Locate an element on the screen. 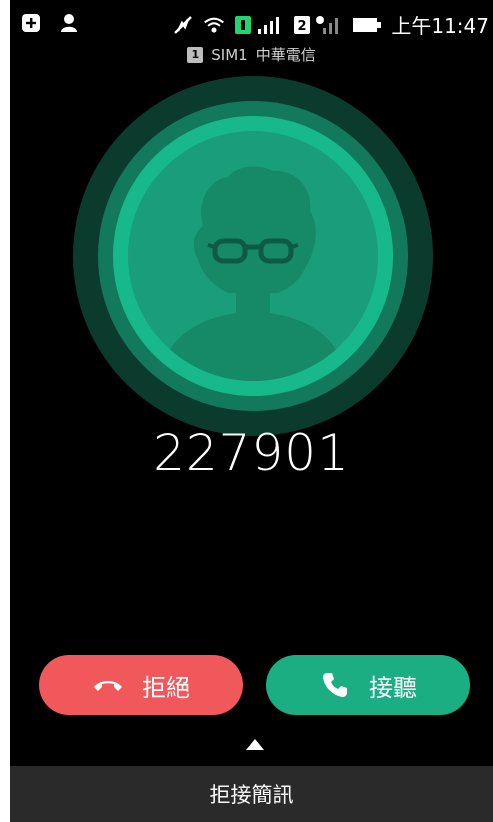 The image size is (493, 822). svg-text: 2 is located at coordinates (302, 26).